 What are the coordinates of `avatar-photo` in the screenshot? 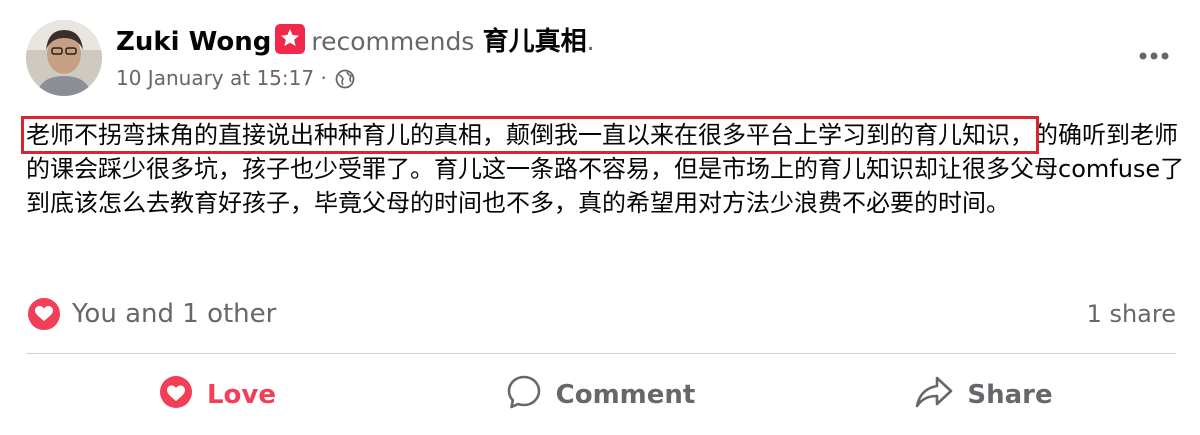 It's located at (64, 58).